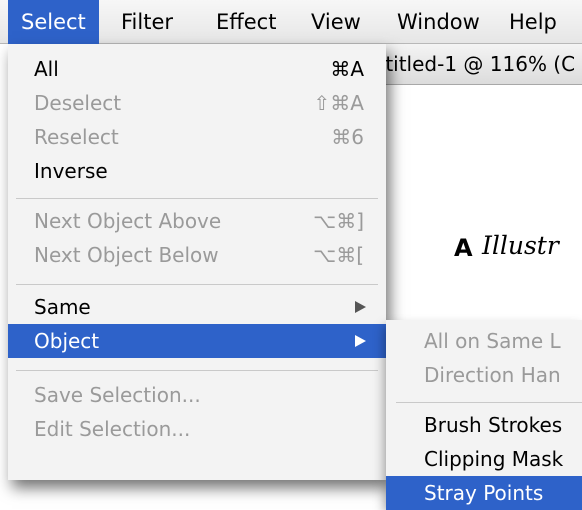  What do you see at coordinates (246, 22) in the screenshot?
I see `menu-effect: Effect` at bounding box center [246, 22].